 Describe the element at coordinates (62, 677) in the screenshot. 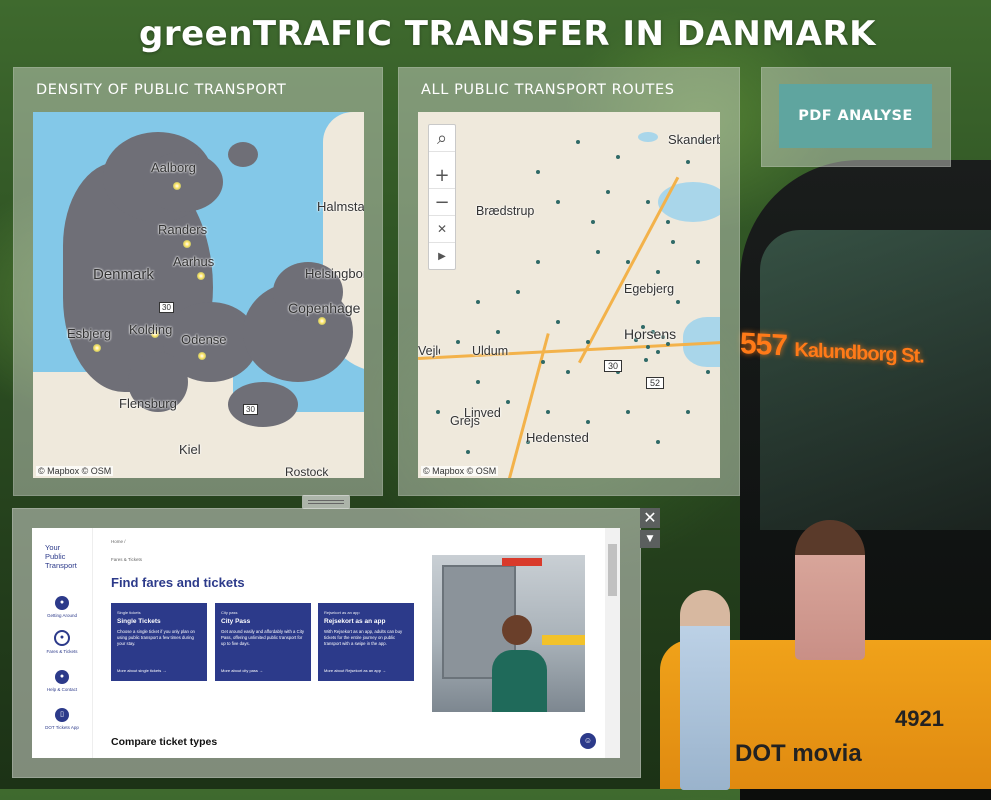

I see `chat-icon: ●` at that location.